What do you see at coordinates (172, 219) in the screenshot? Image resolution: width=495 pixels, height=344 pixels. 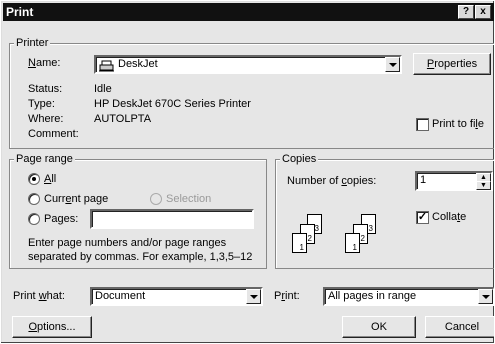 I see `pages-input` at bounding box center [172, 219].